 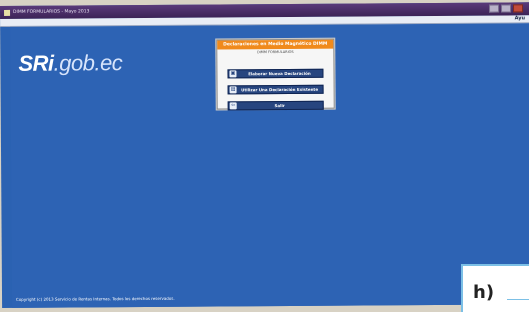 I want to click on close-icon, so click(x=518, y=8).